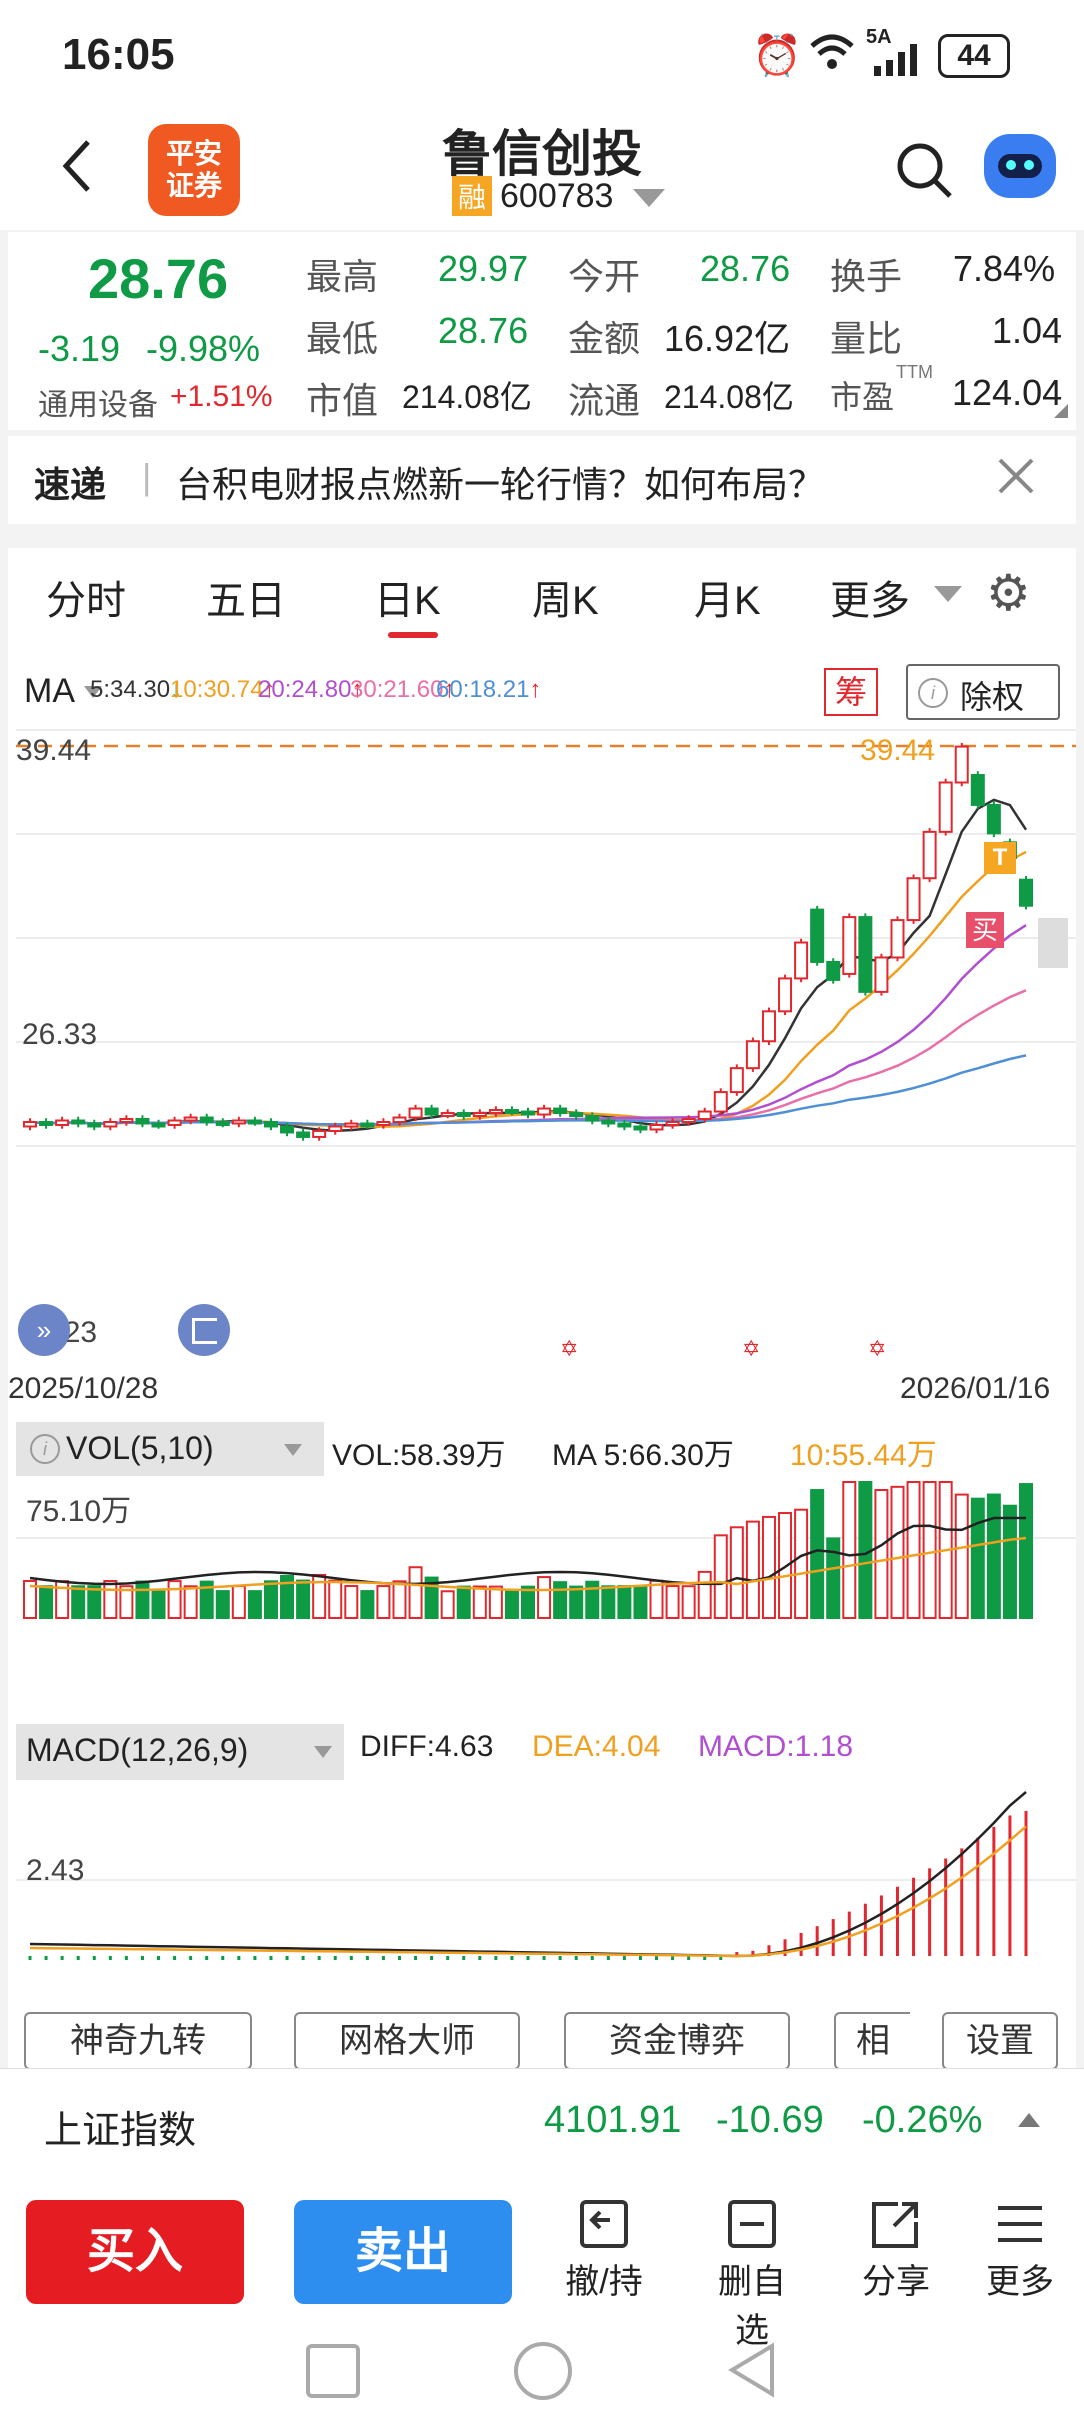  What do you see at coordinates (221, 396) in the screenshot?
I see `sector-change: +1.51%` at bounding box center [221, 396].